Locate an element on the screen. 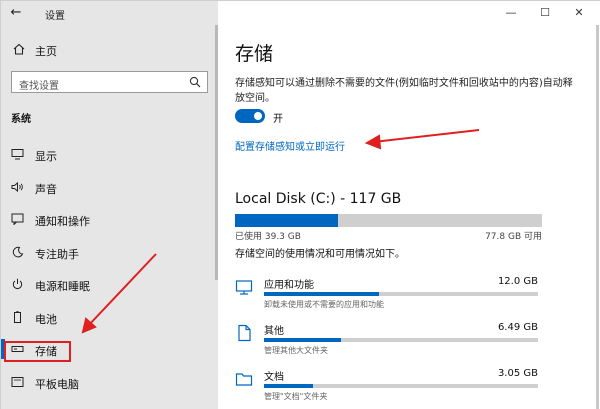 This screenshot has height=409, width=600. window-controls: — ☐ ✕ is located at coordinates (545, 13).